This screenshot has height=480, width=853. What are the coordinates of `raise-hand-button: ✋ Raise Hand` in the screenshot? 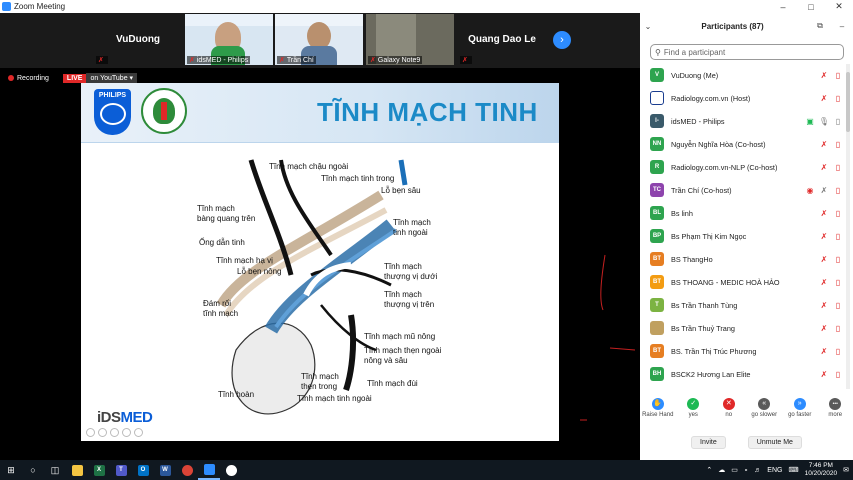 It's located at (658, 413).